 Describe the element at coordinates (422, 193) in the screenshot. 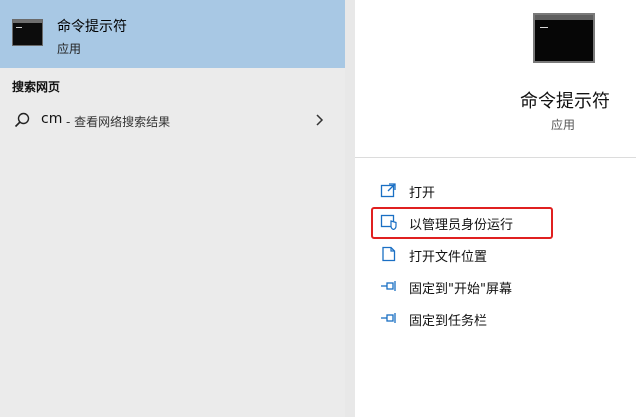

I see `action-label: 打开` at that location.